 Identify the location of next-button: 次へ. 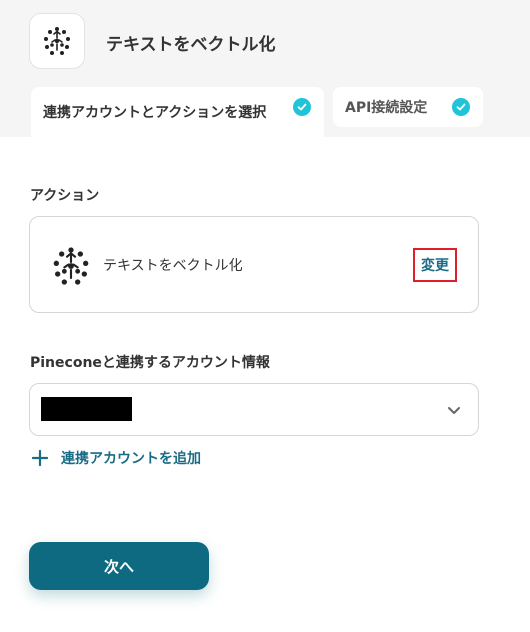
(119, 566).